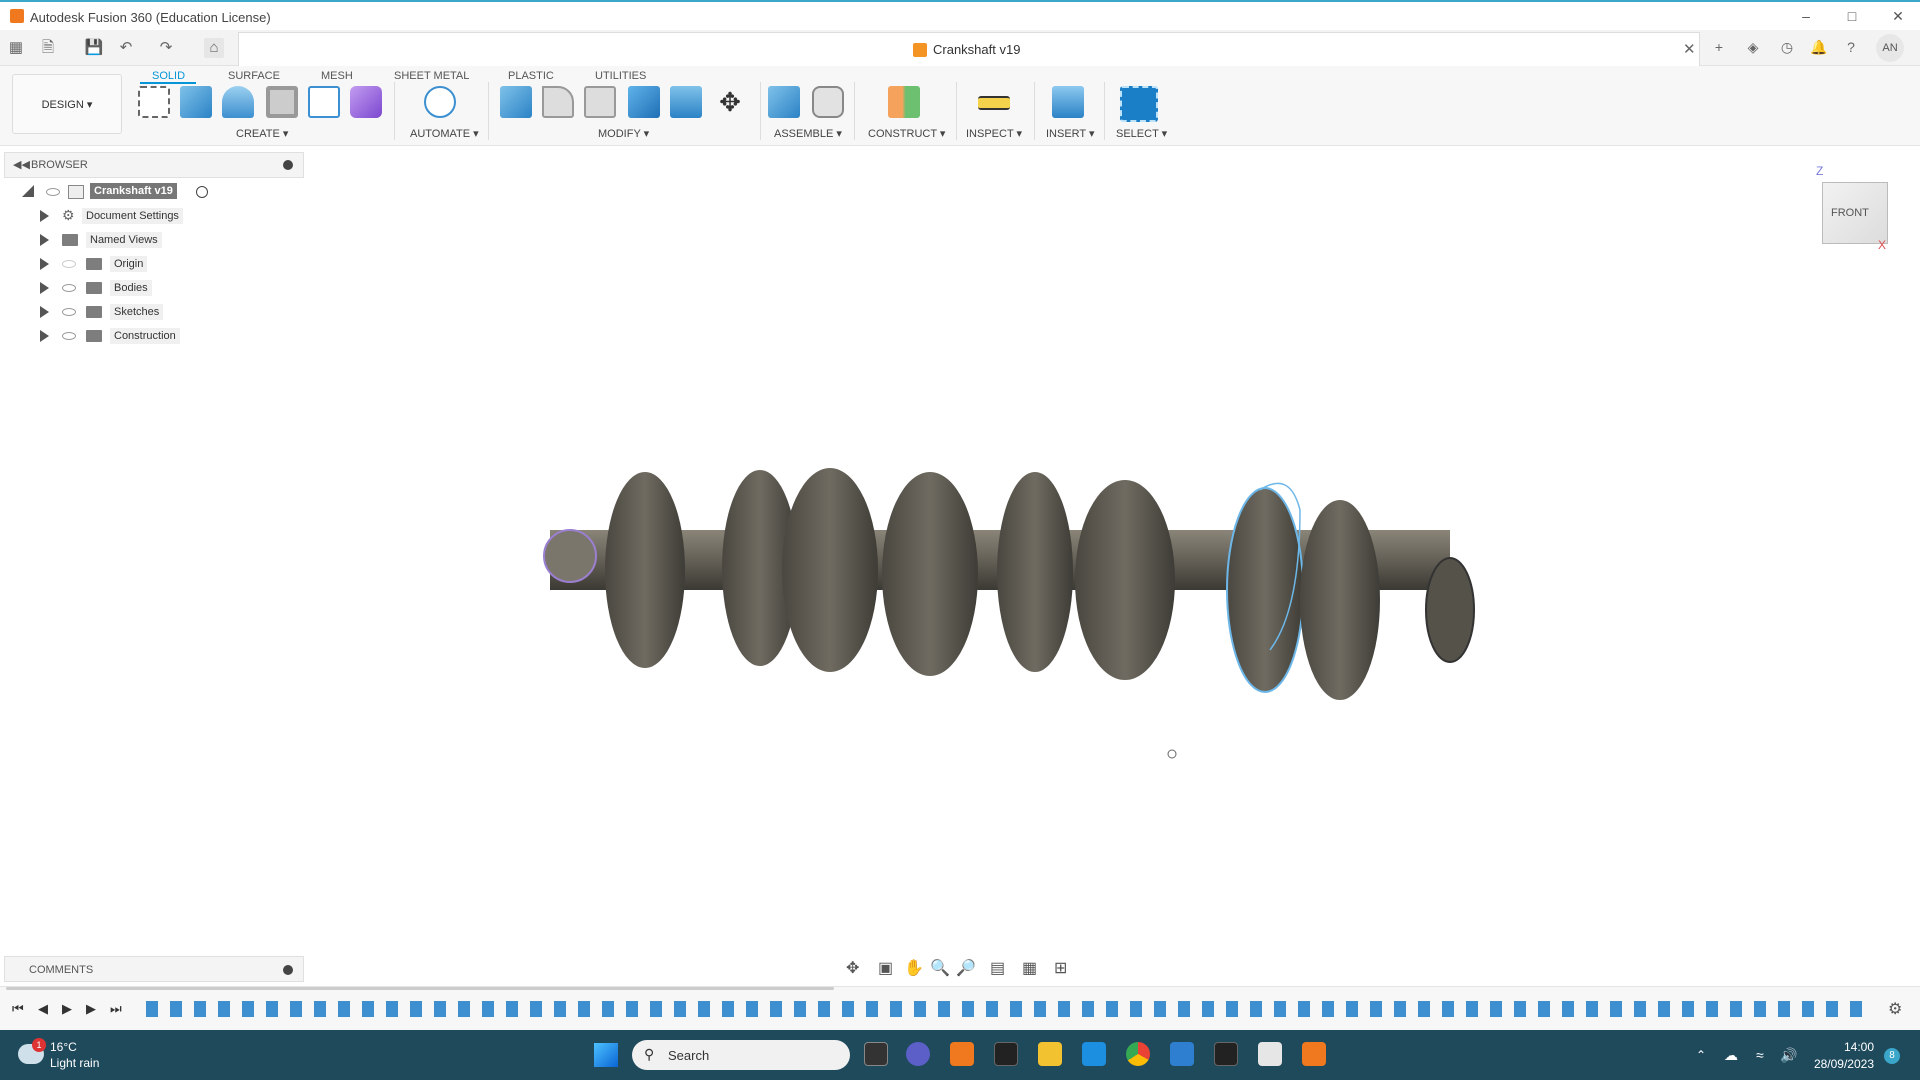 The image size is (1920, 1080). What do you see at coordinates (1892, 1056) in the screenshot?
I see `notification-count: 8` at bounding box center [1892, 1056].